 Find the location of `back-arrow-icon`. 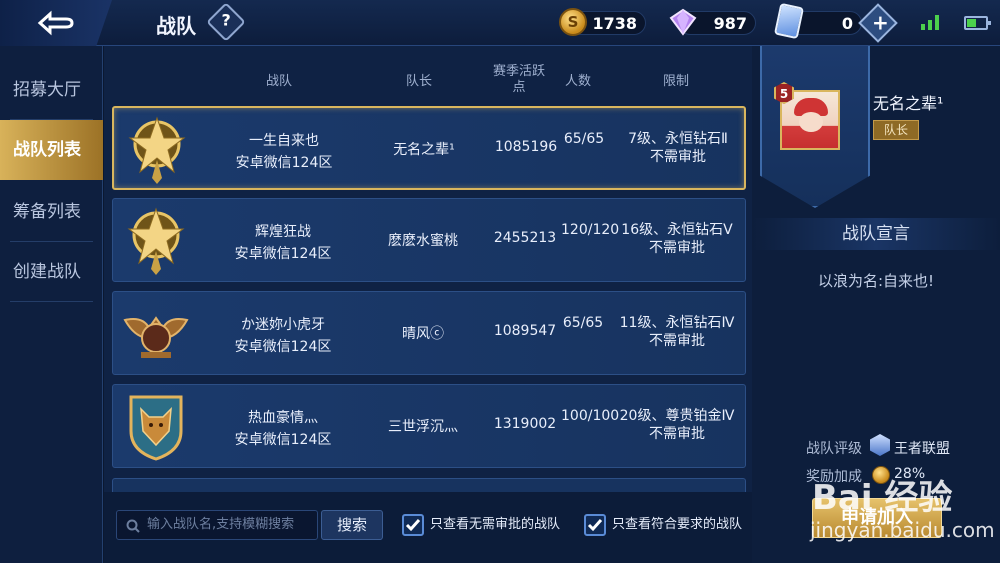

back-arrow-icon is located at coordinates (55, 23).